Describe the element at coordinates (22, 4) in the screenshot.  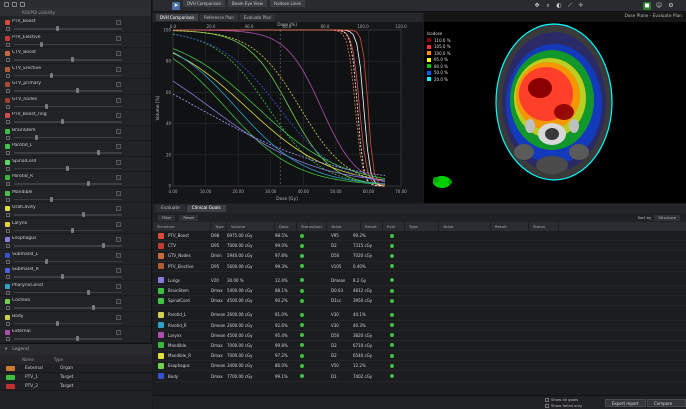
I see `add-icon` at that location.